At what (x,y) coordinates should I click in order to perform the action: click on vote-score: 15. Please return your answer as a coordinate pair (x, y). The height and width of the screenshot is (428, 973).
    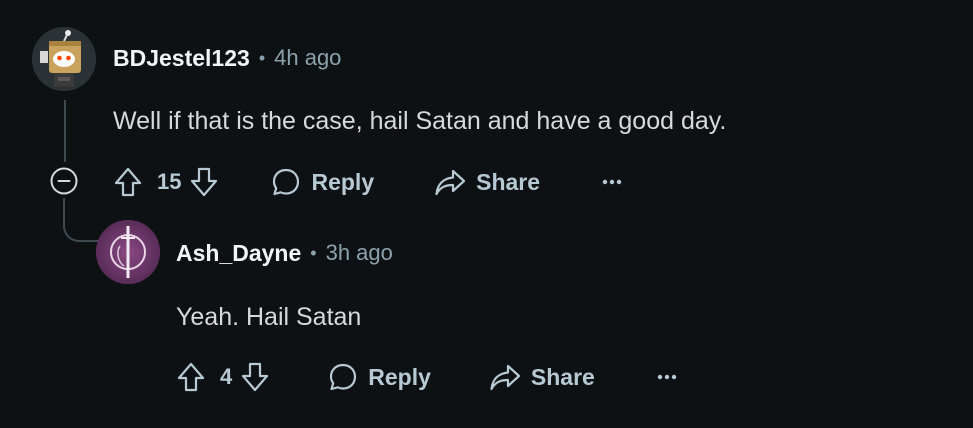
    Looking at the image, I should click on (169, 181).